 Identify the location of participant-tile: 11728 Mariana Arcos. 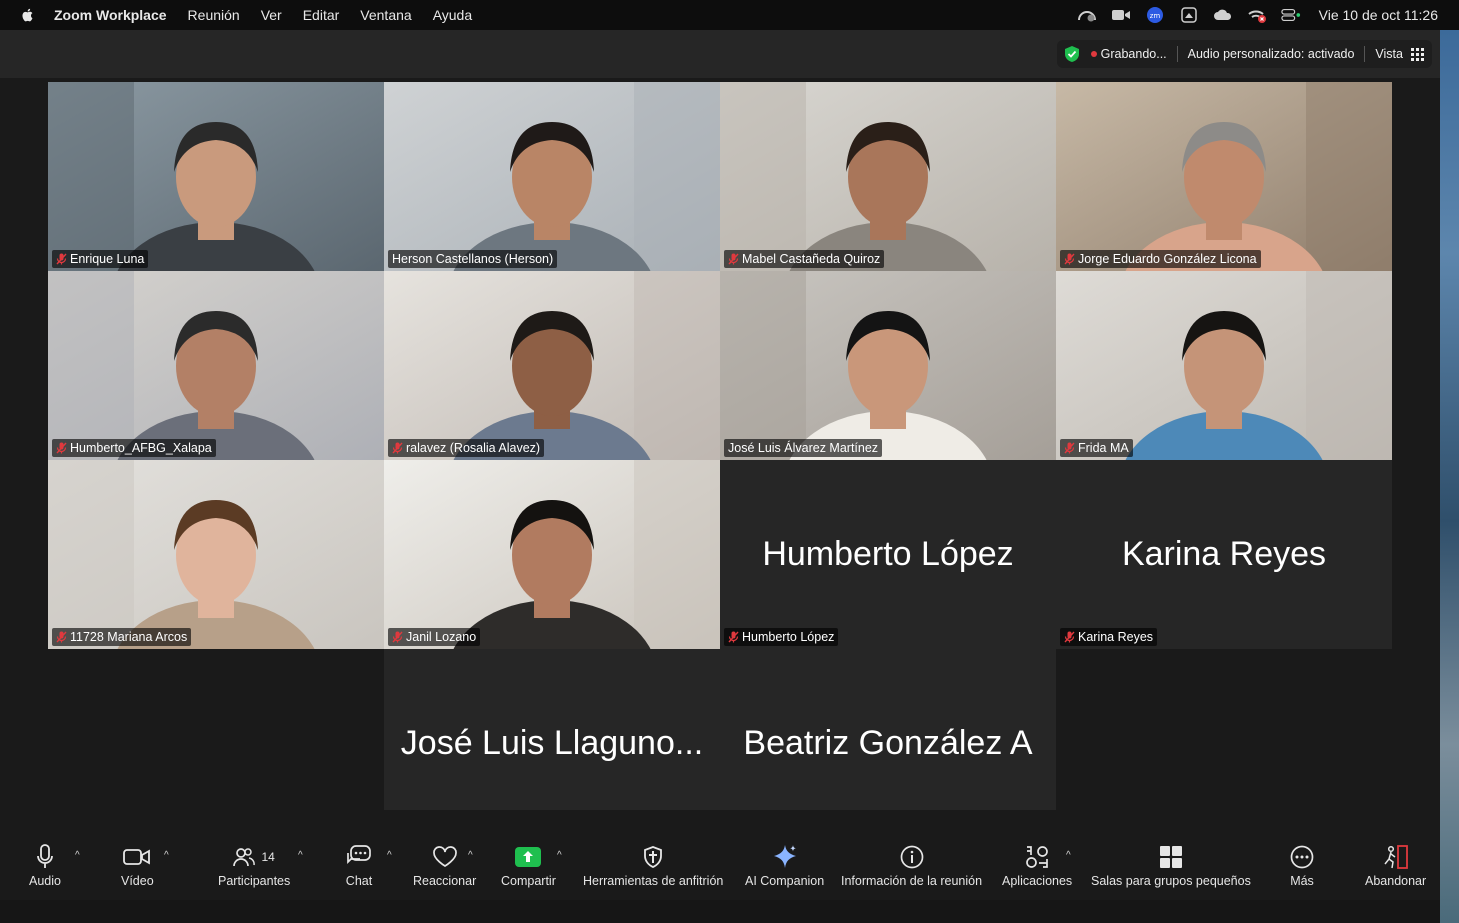
(216, 554).